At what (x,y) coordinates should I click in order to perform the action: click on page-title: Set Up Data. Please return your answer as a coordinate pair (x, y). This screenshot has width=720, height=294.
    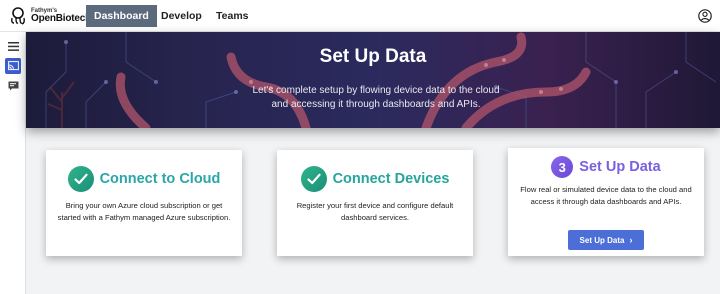
    Looking at the image, I should click on (373, 56).